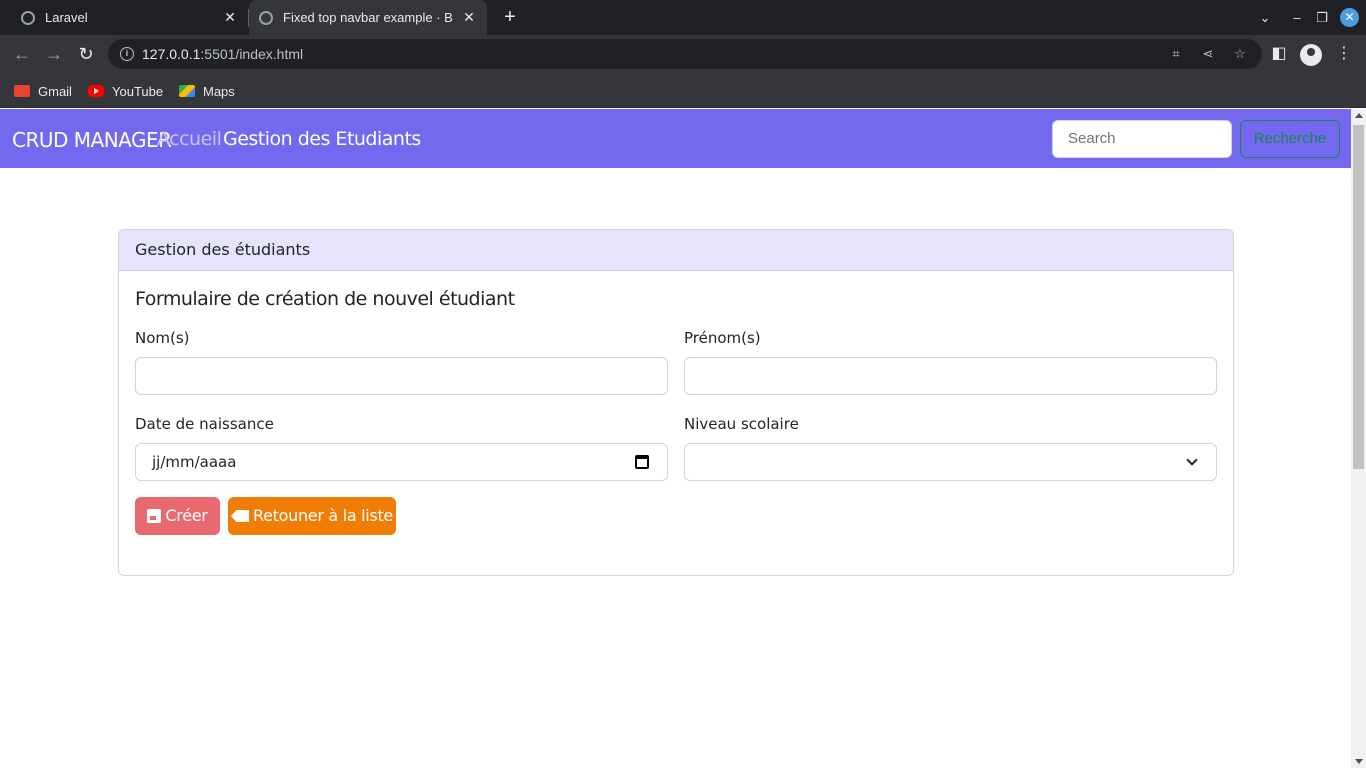 The image size is (1366, 768). Describe the element at coordinates (1349, 17) in the screenshot. I see `close-window-icon: ✕` at that location.